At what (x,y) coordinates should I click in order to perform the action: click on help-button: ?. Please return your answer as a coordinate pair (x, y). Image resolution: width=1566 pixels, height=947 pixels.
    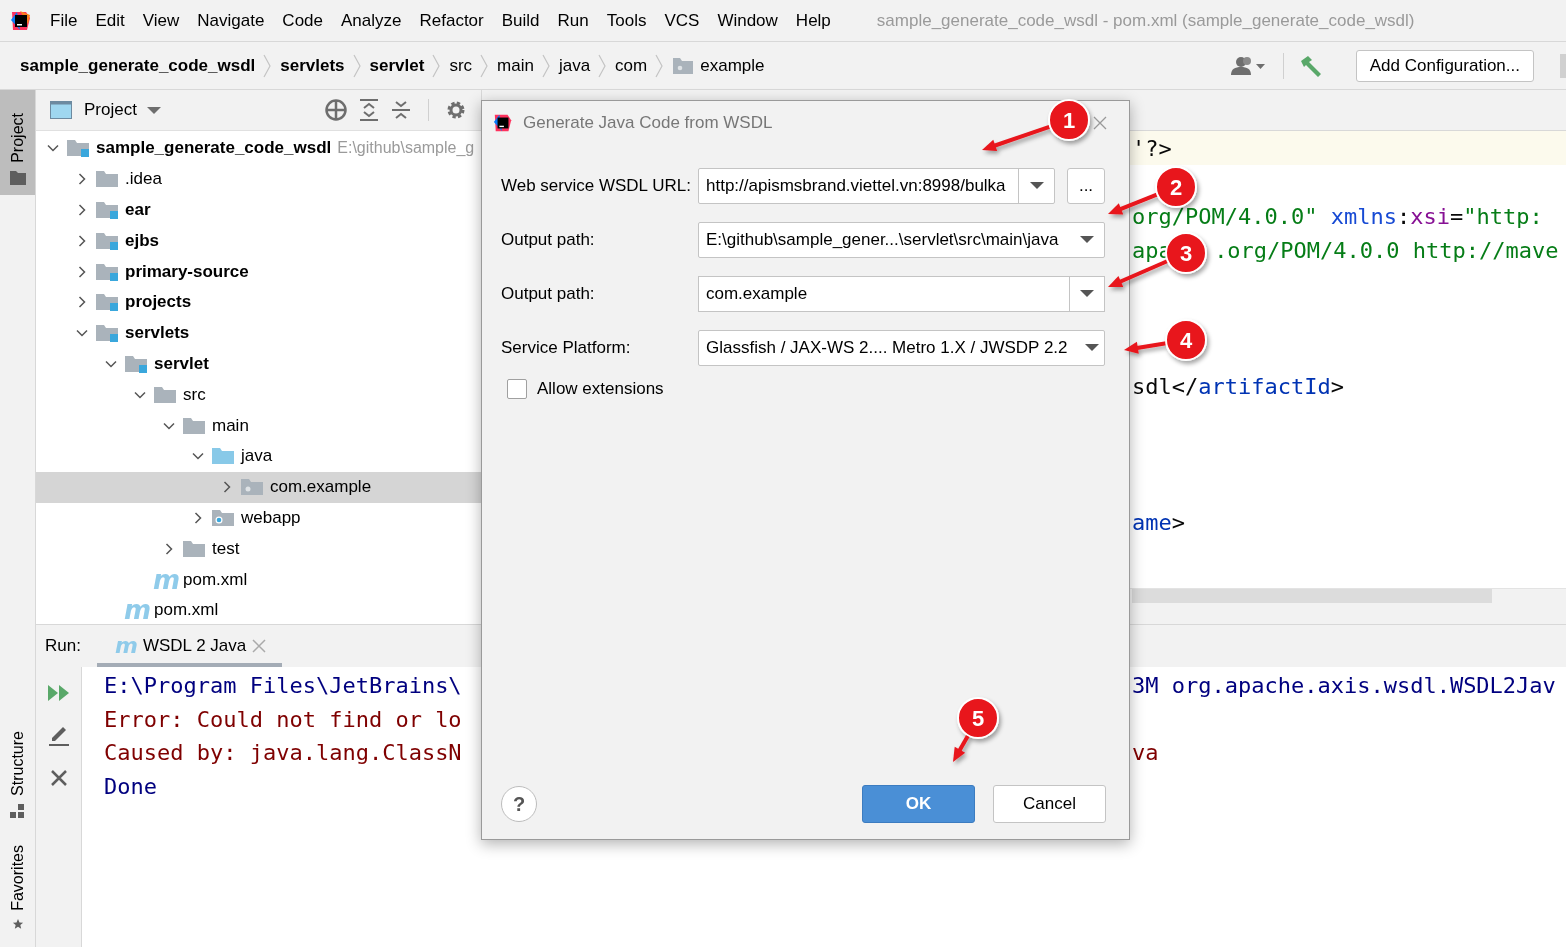
    Looking at the image, I should click on (519, 804).